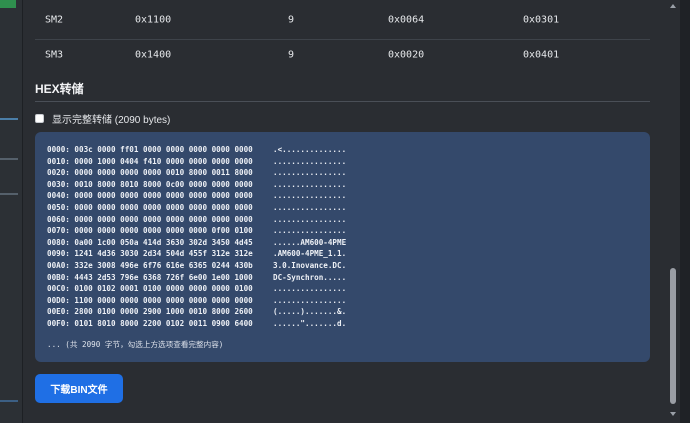 The image size is (690, 423). What do you see at coordinates (310, 312) in the screenshot?
I see `hex-ascii: (.....).......&.` at bounding box center [310, 312].